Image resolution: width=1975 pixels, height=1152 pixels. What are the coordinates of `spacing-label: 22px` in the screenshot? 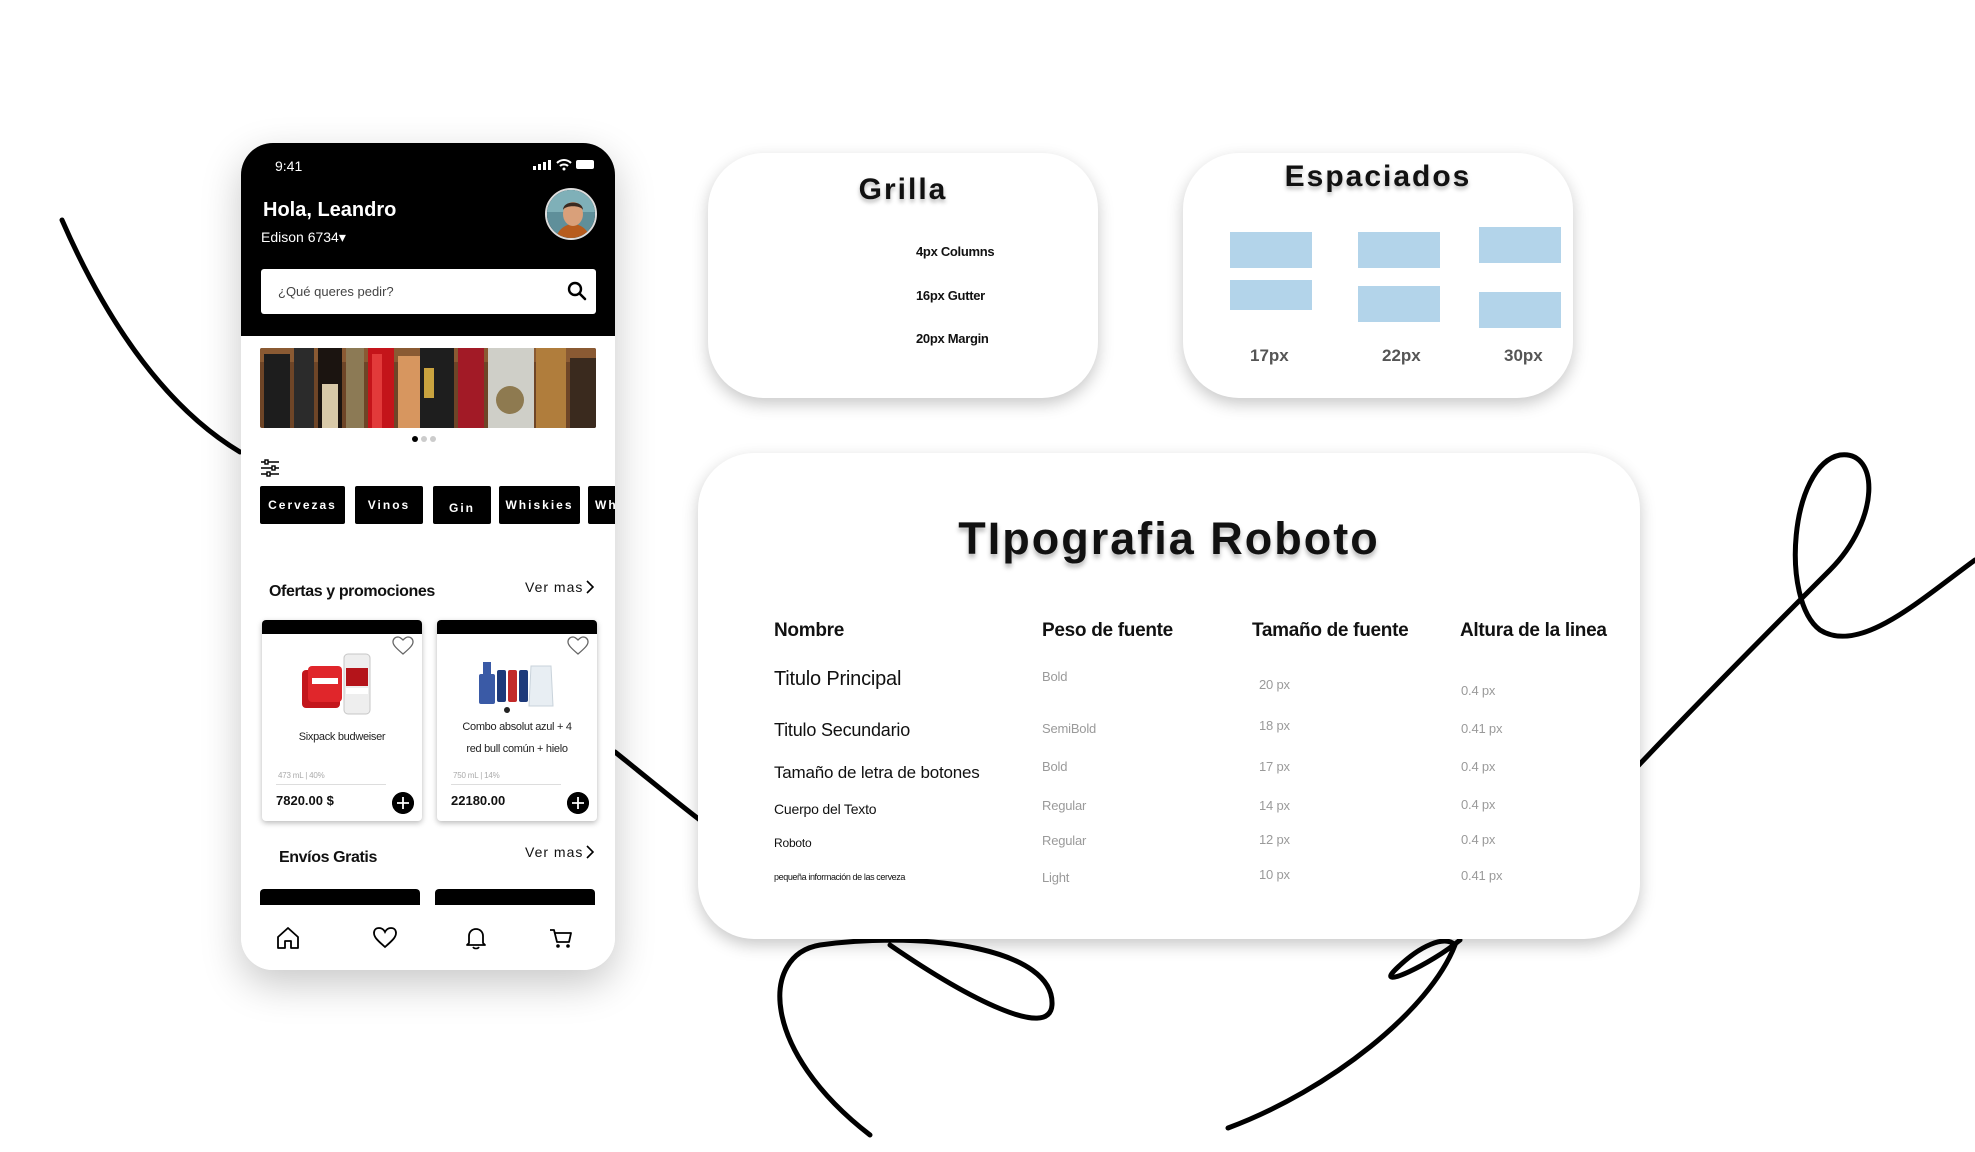 It's located at (1401, 355).